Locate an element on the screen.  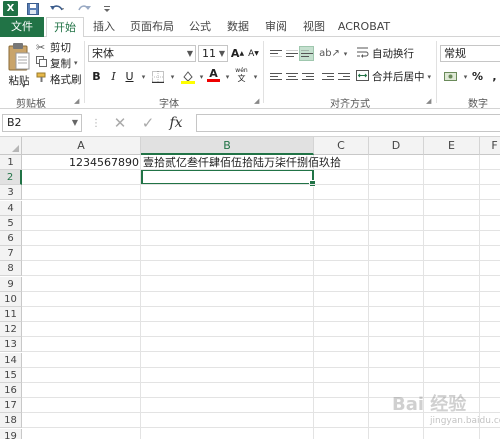
font-color-icon: A is located at coordinates (213, 74).